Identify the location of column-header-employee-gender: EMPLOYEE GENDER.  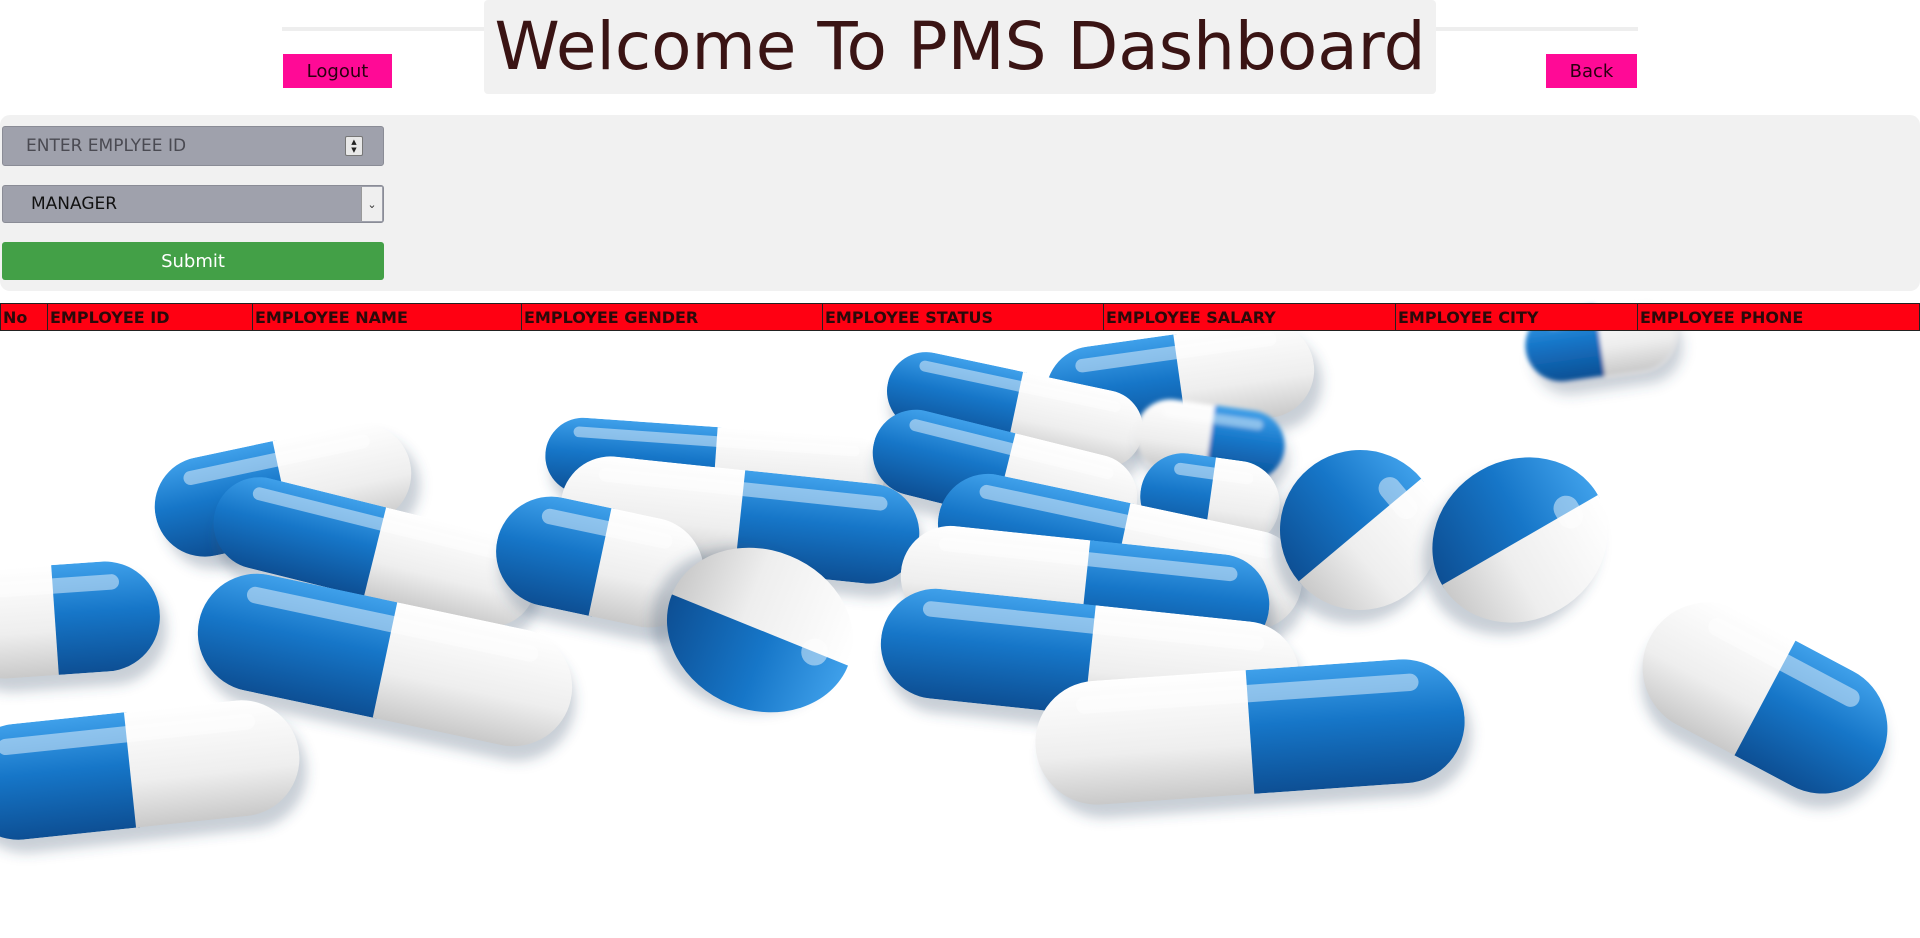
(672, 317).